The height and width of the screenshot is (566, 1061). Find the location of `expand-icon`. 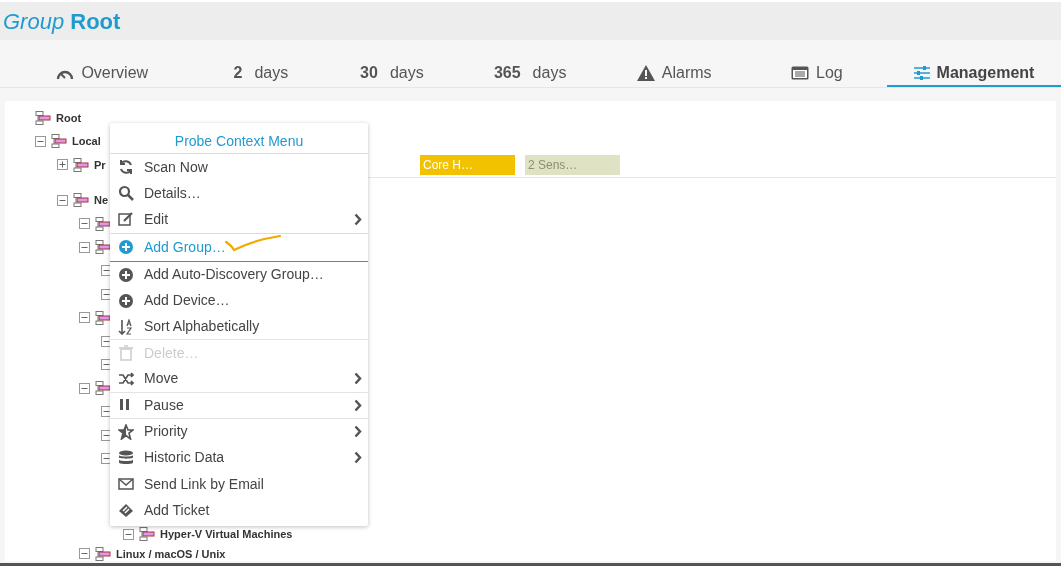

expand-icon is located at coordinates (62, 165).